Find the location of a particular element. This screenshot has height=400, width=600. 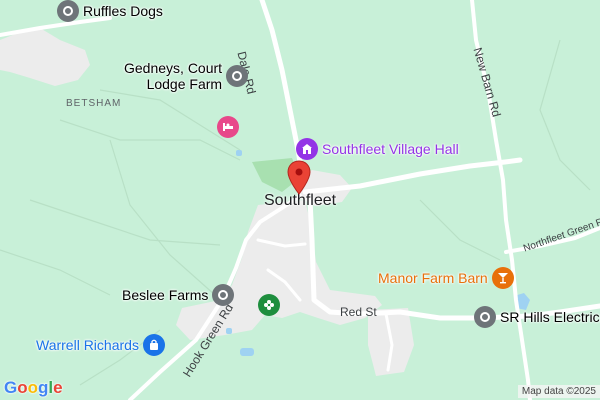

poi-warrell-richards: Warrell Richards is located at coordinates (100, 345).